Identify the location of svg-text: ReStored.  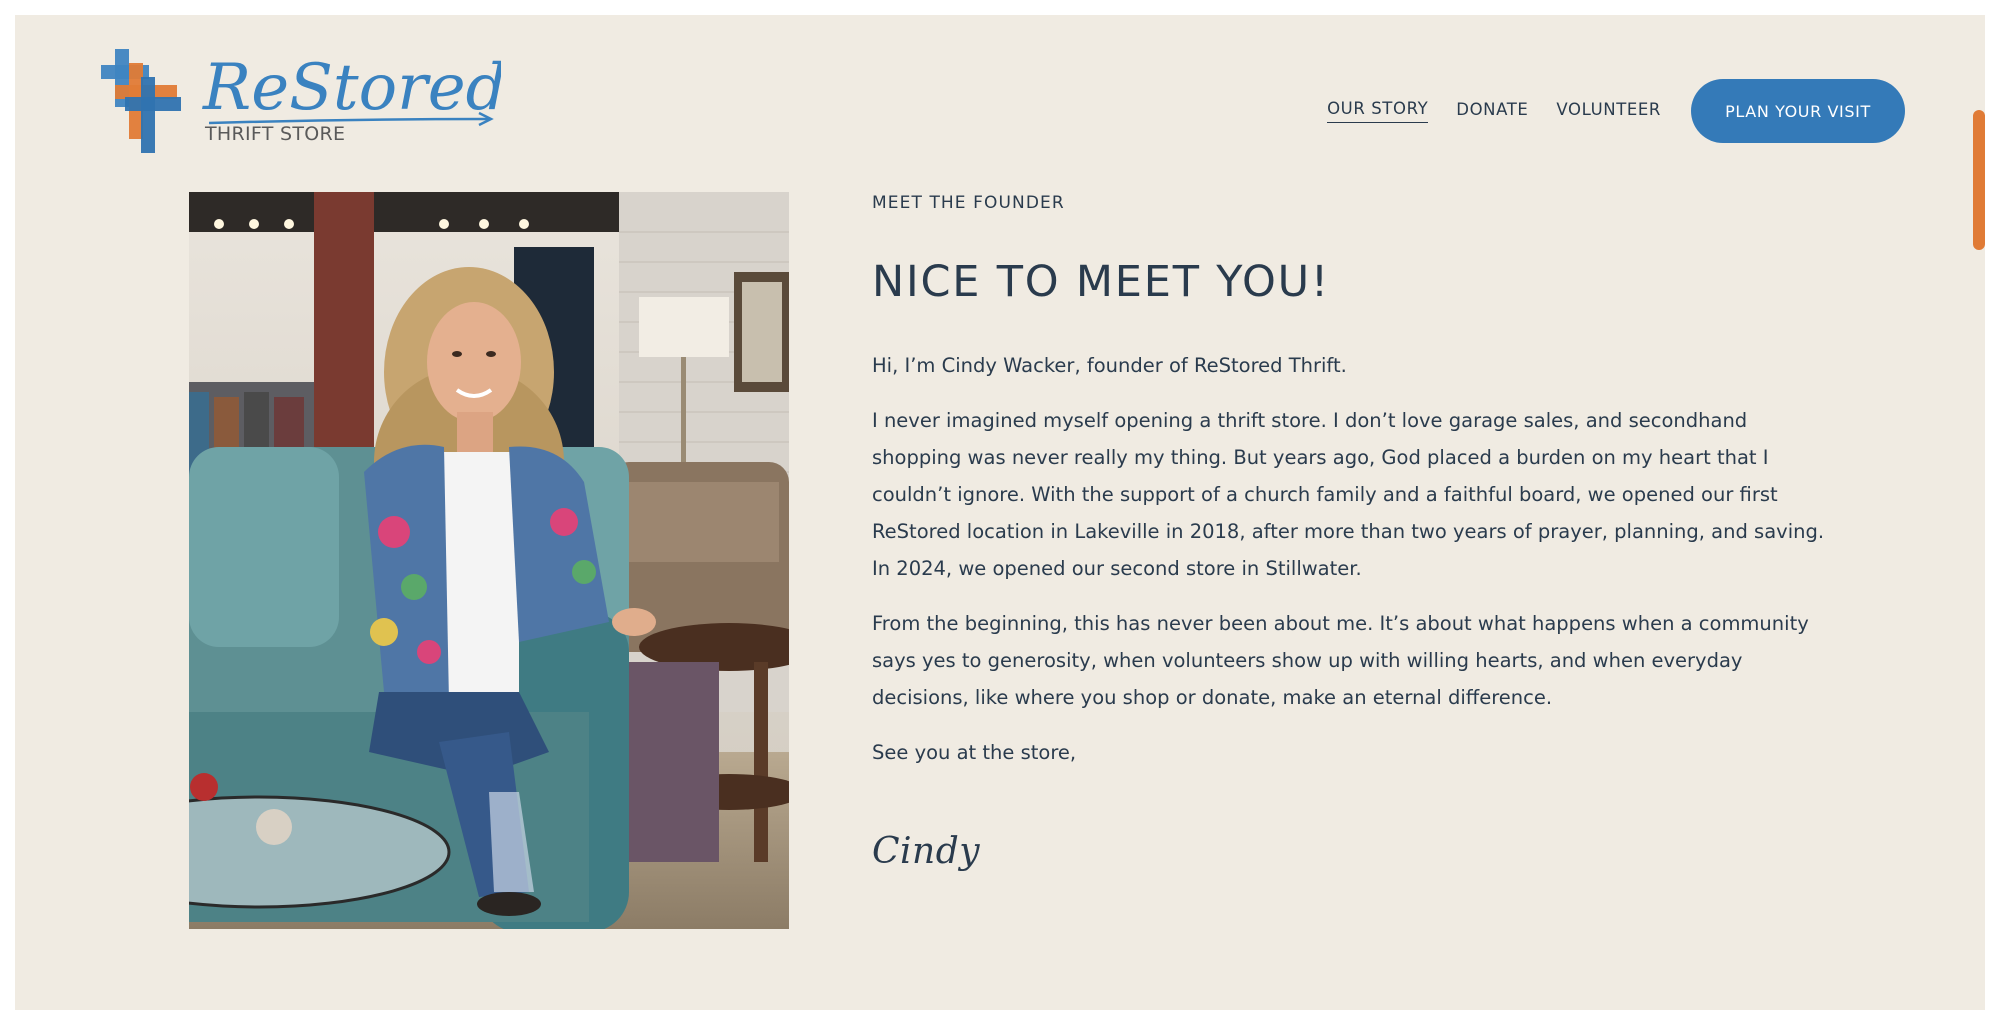
(351, 88).